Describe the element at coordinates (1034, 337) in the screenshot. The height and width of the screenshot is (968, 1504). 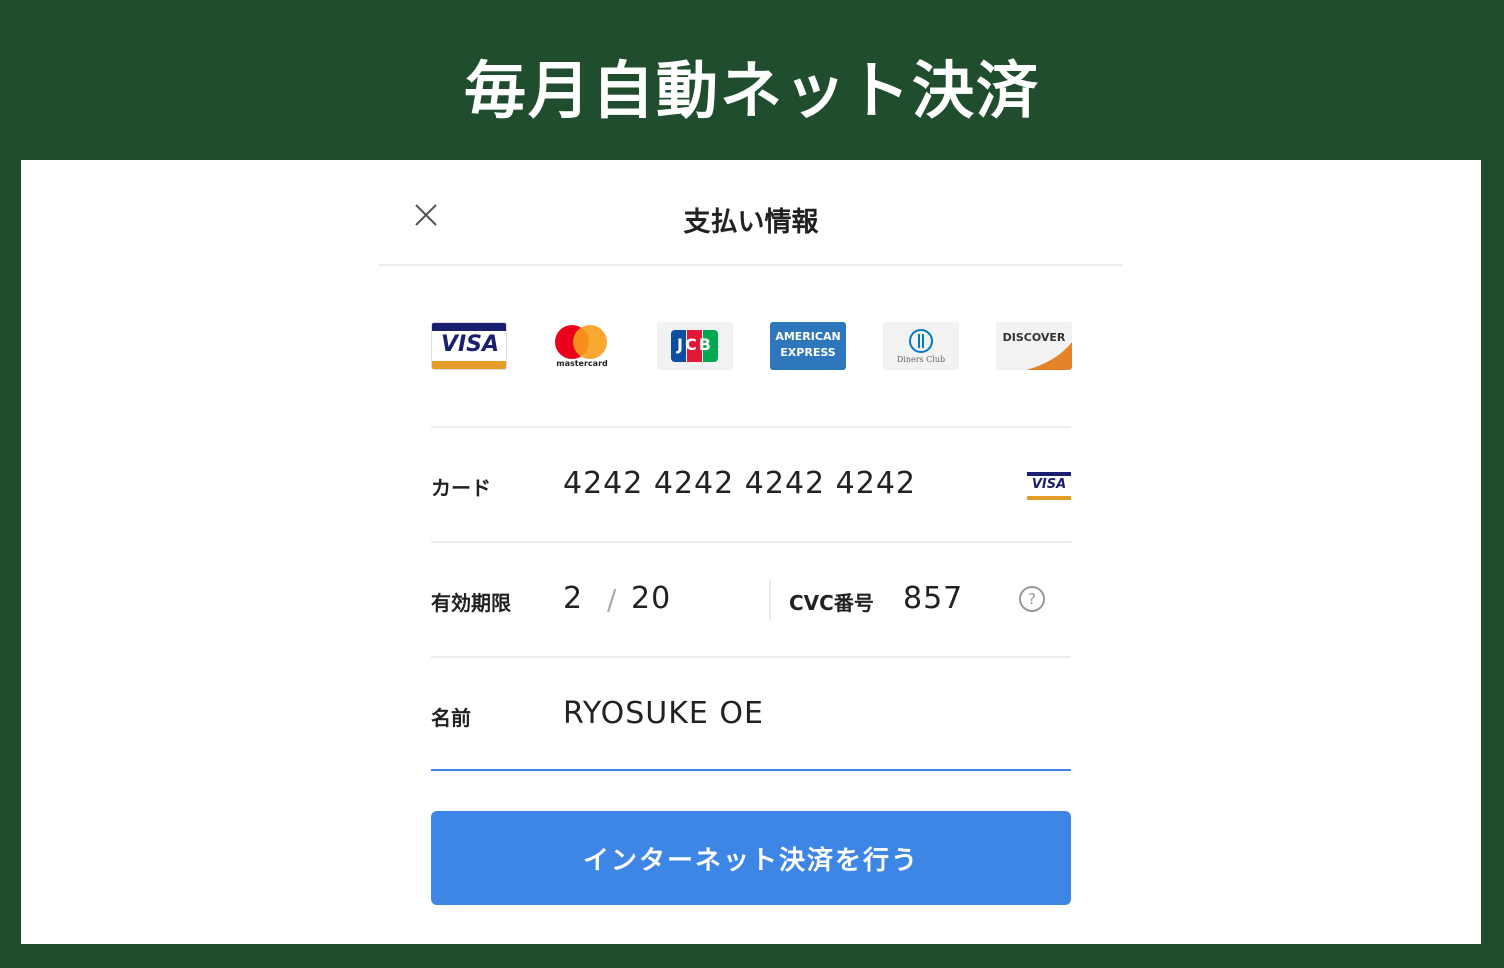
I see `discover-logo-text: DISCOVER` at that location.